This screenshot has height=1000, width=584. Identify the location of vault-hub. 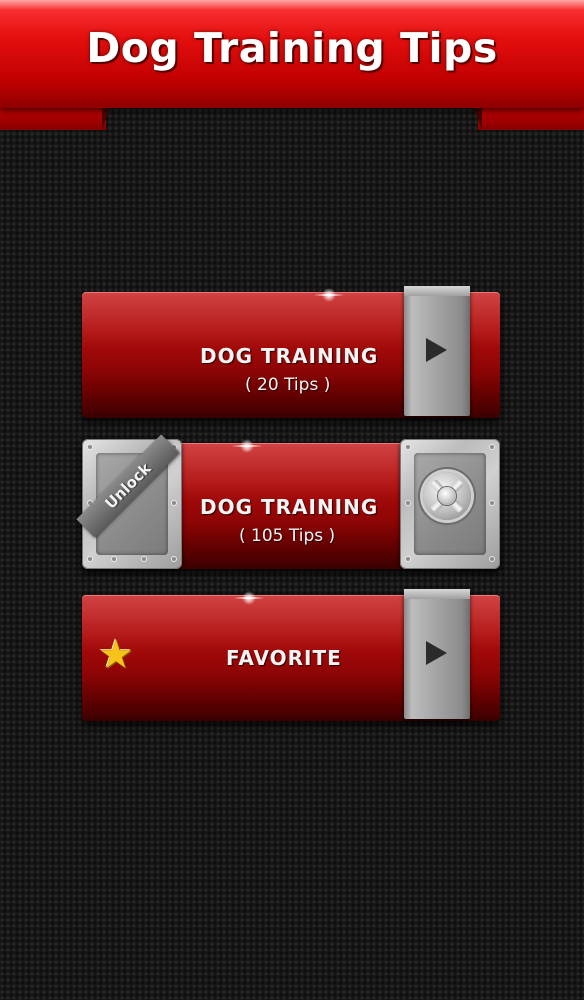
(447, 496).